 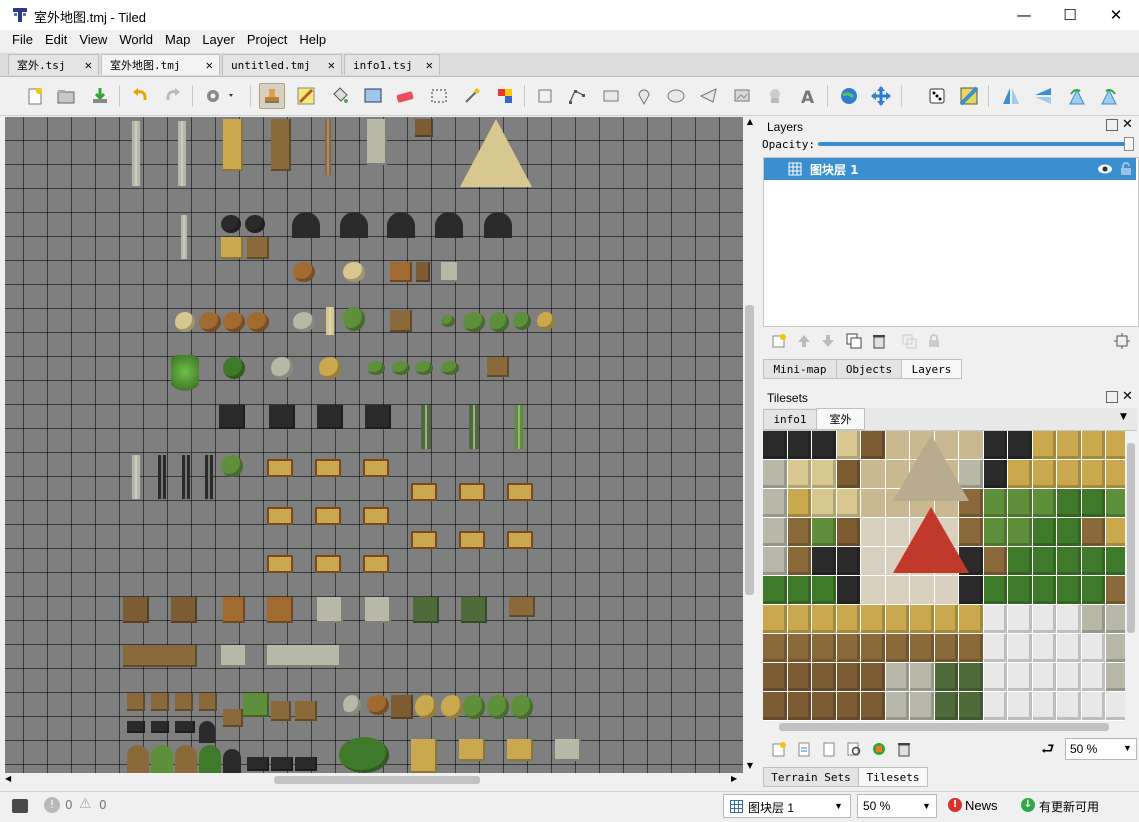 What do you see at coordinates (545, 96) in the screenshot?
I see `select-objects-tool` at bounding box center [545, 96].